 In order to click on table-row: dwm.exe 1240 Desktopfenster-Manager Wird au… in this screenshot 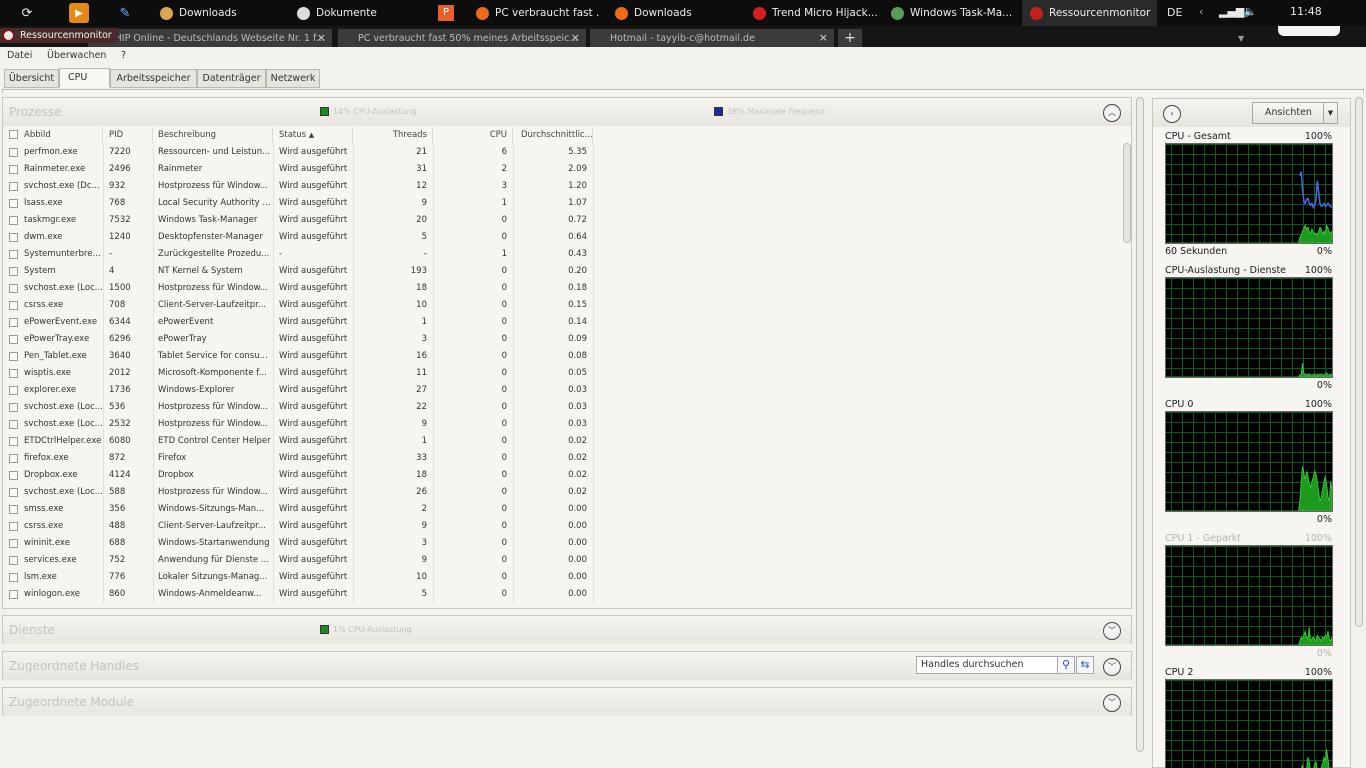, I will do `click(561, 237)`.